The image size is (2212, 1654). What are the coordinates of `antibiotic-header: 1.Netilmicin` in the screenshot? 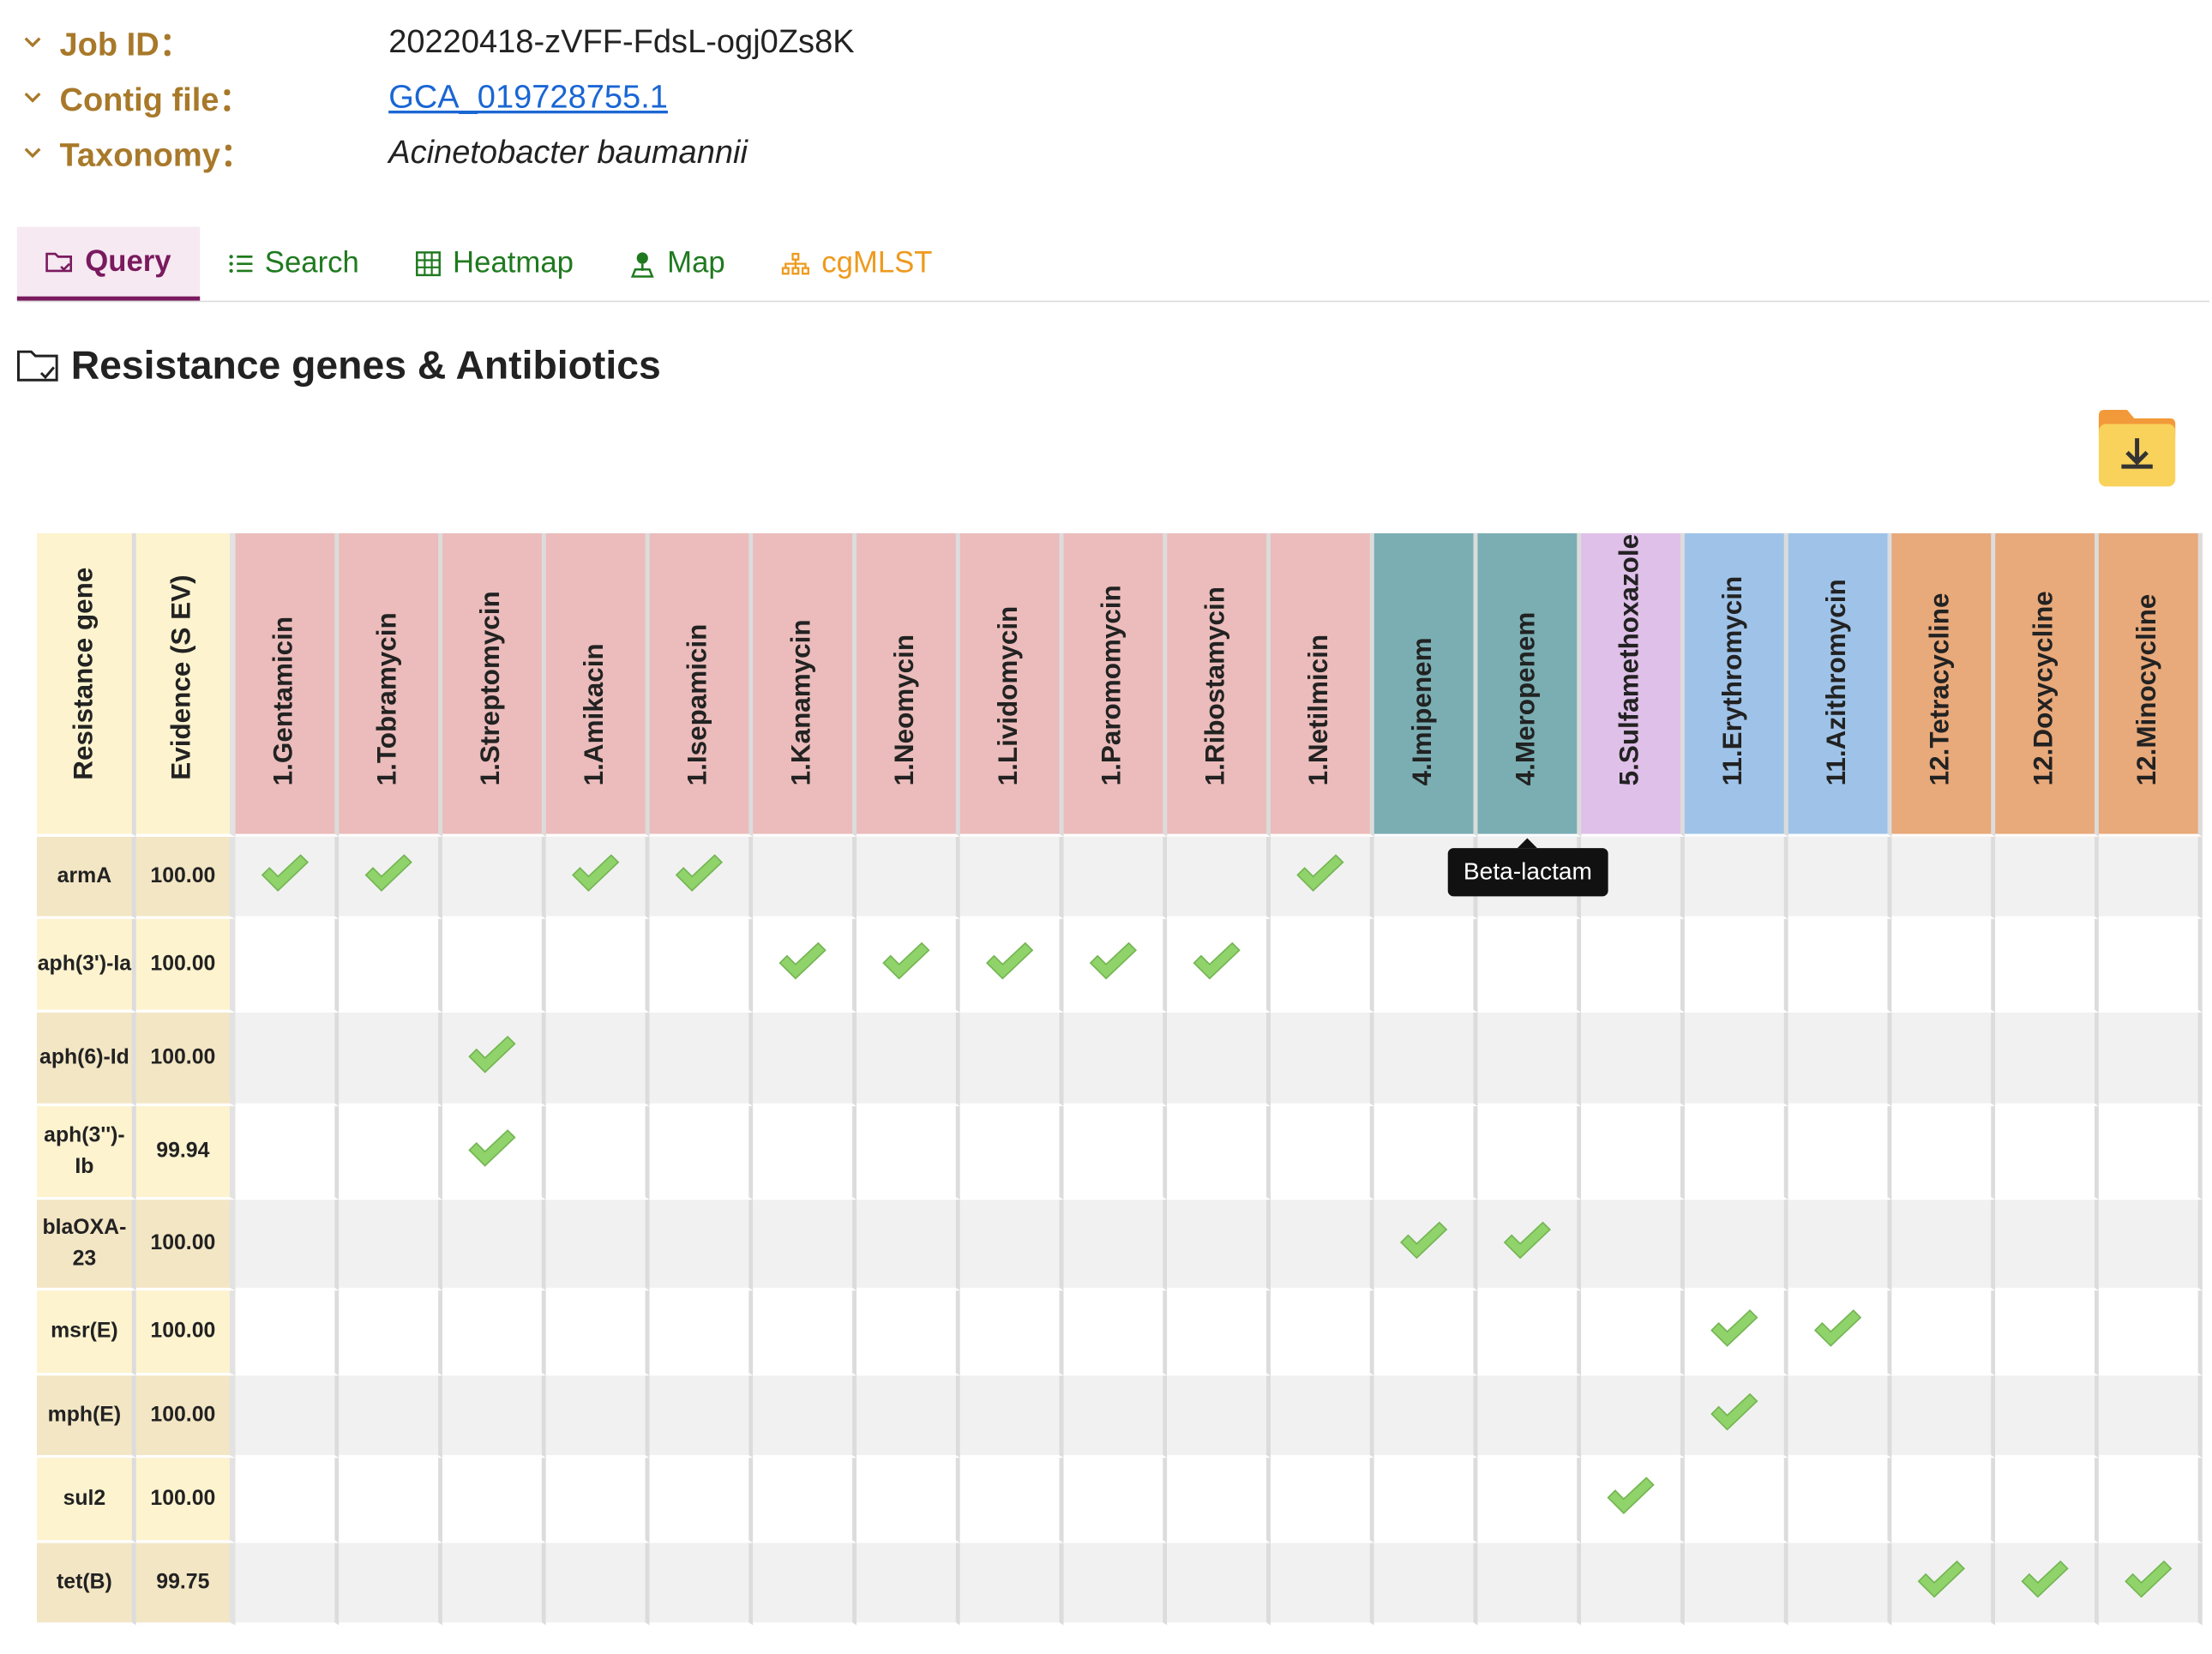 It's located at (1322, 685).